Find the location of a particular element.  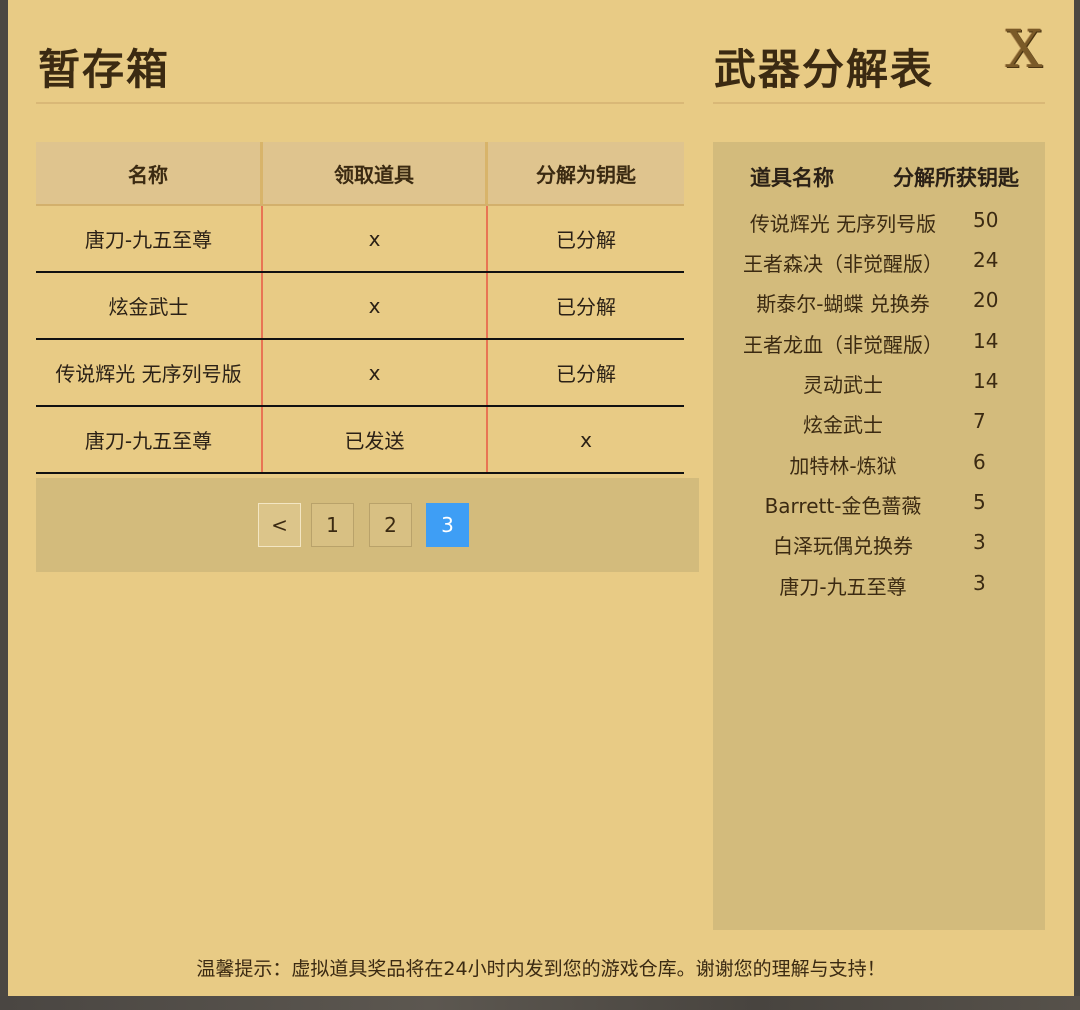

table-row: 唐刀-九五至尊 已发送 x is located at coordinates (360, 440).